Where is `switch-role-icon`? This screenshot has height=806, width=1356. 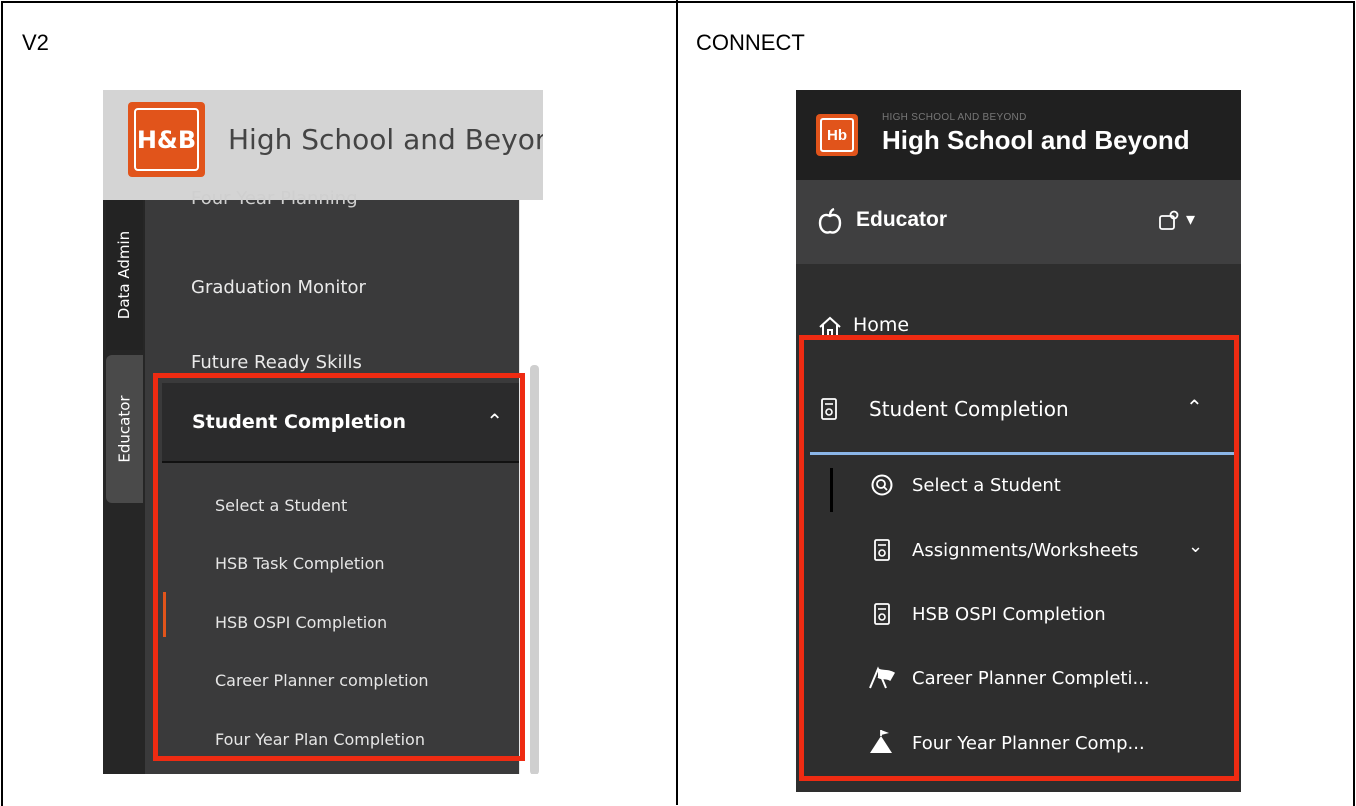
switch-role-icon is located at coordinates (1169, 221).